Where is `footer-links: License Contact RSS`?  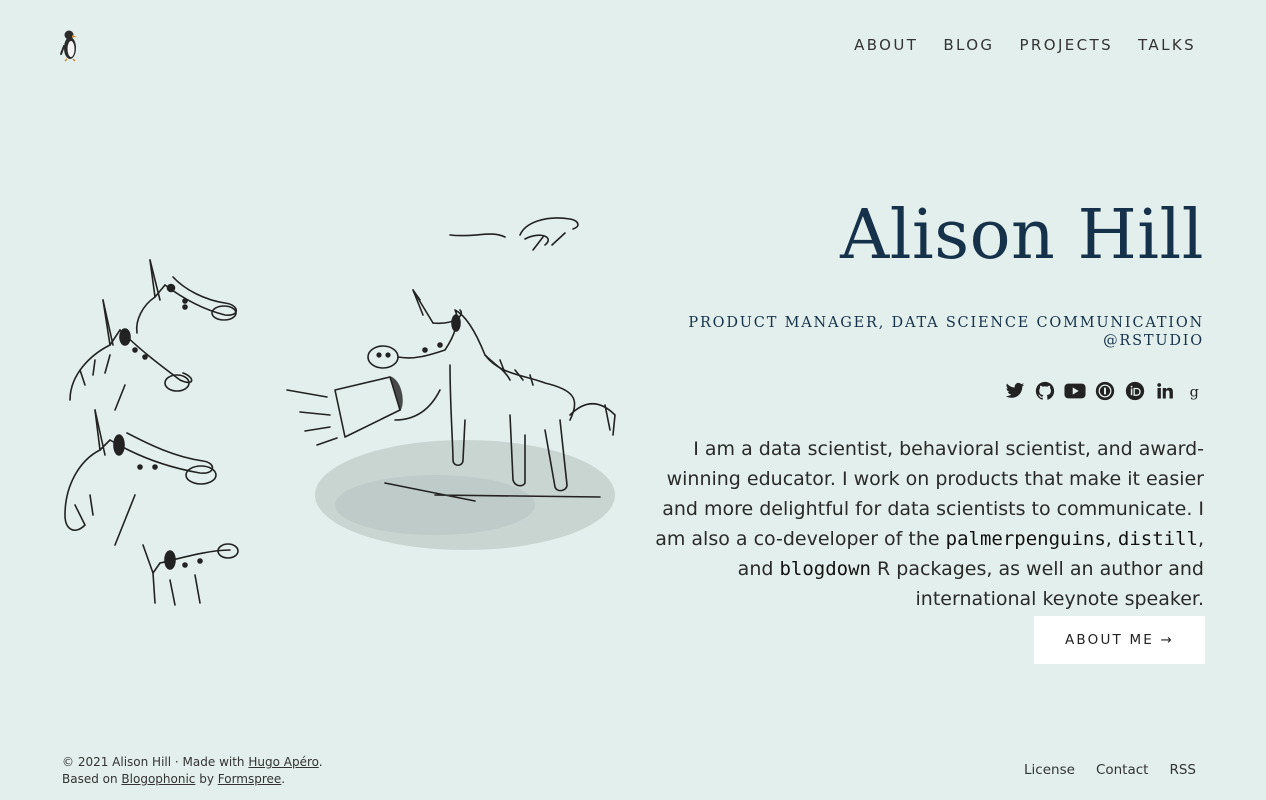
footer-links: License Contact RSS is located at coordinates (1110, 770).